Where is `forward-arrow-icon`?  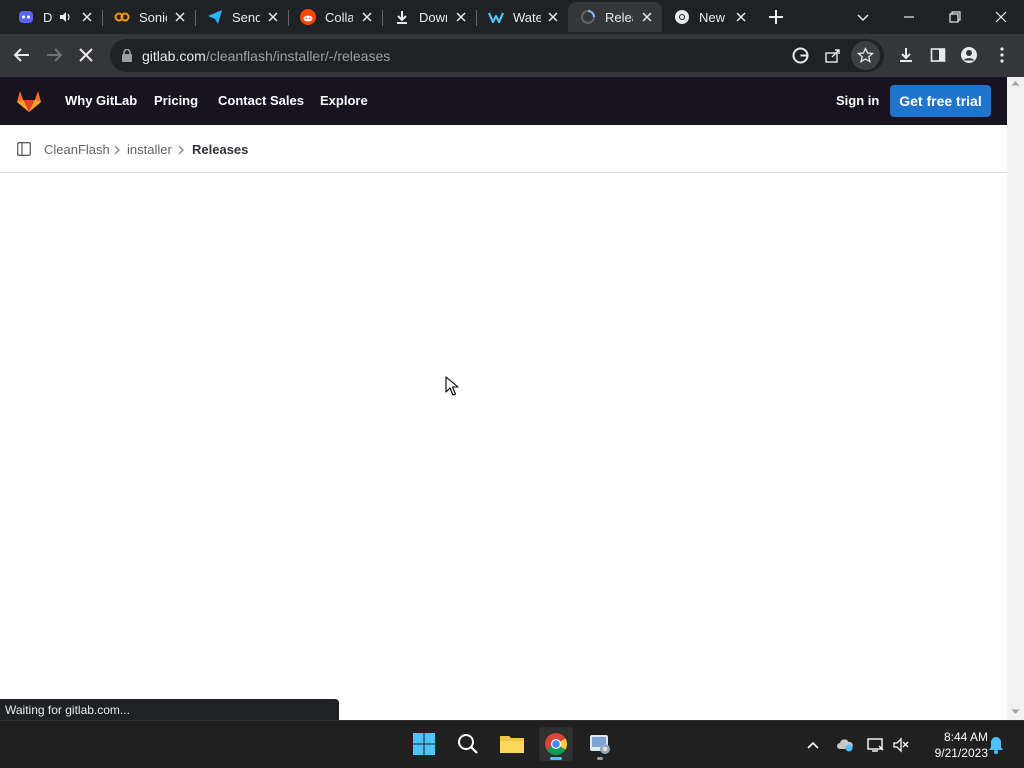
forward-arrow-icon is located at coordinates (54, 55).